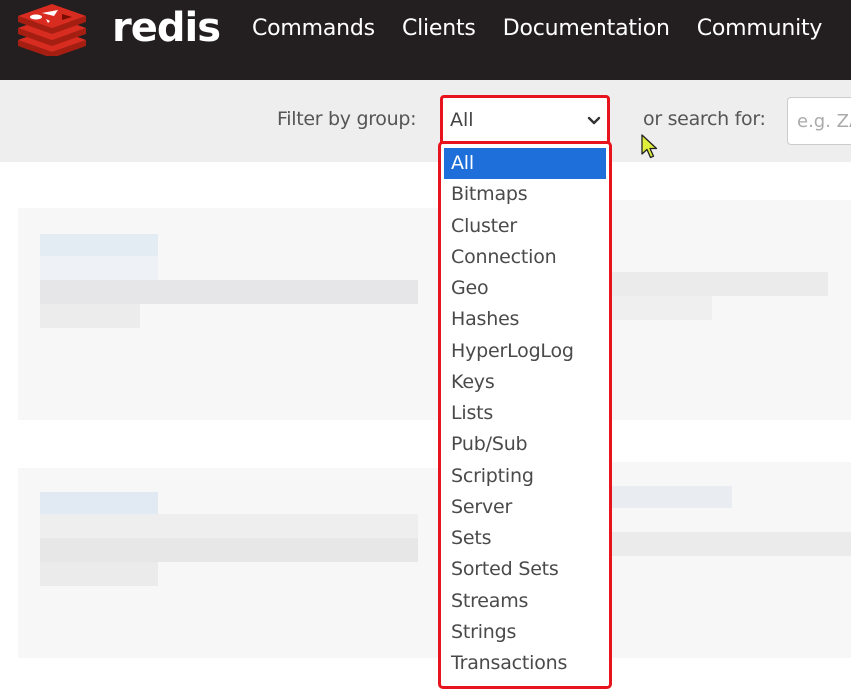 The height and width of the screenshot is (693, 851). I want to click on group-option-hashes: Hashes, so click(525, 319).